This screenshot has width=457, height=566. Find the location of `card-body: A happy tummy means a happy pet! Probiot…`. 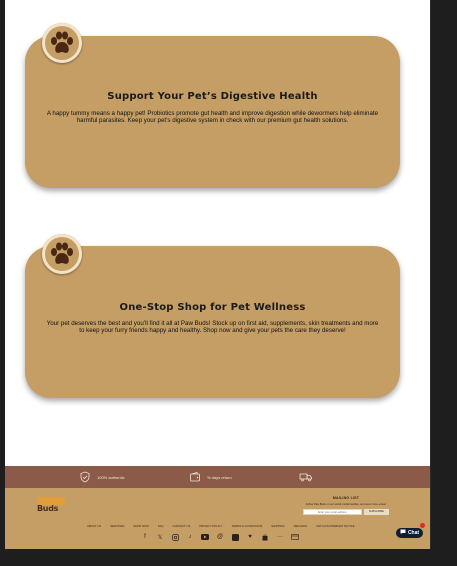

card-body: A happy tummy means a happy pet! Probiot… is located at coordinates (212, 117).